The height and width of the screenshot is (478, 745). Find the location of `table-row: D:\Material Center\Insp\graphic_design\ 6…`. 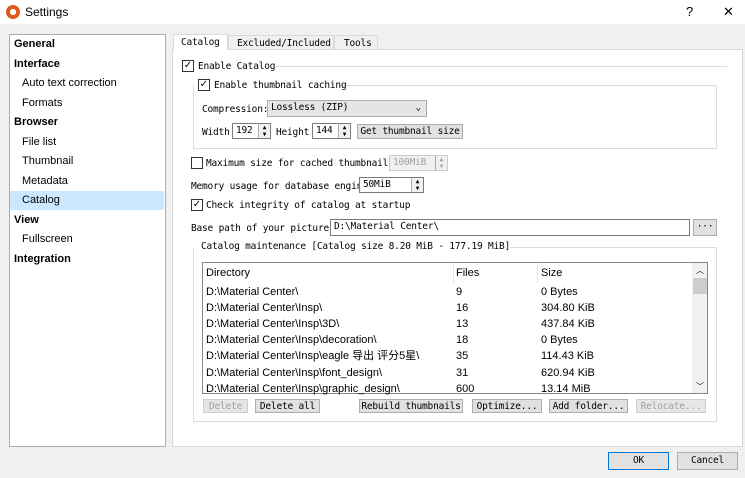

table-row: D:\Material Center\Insp\graphic_design\ 6… is located at coordinates (447, 389).